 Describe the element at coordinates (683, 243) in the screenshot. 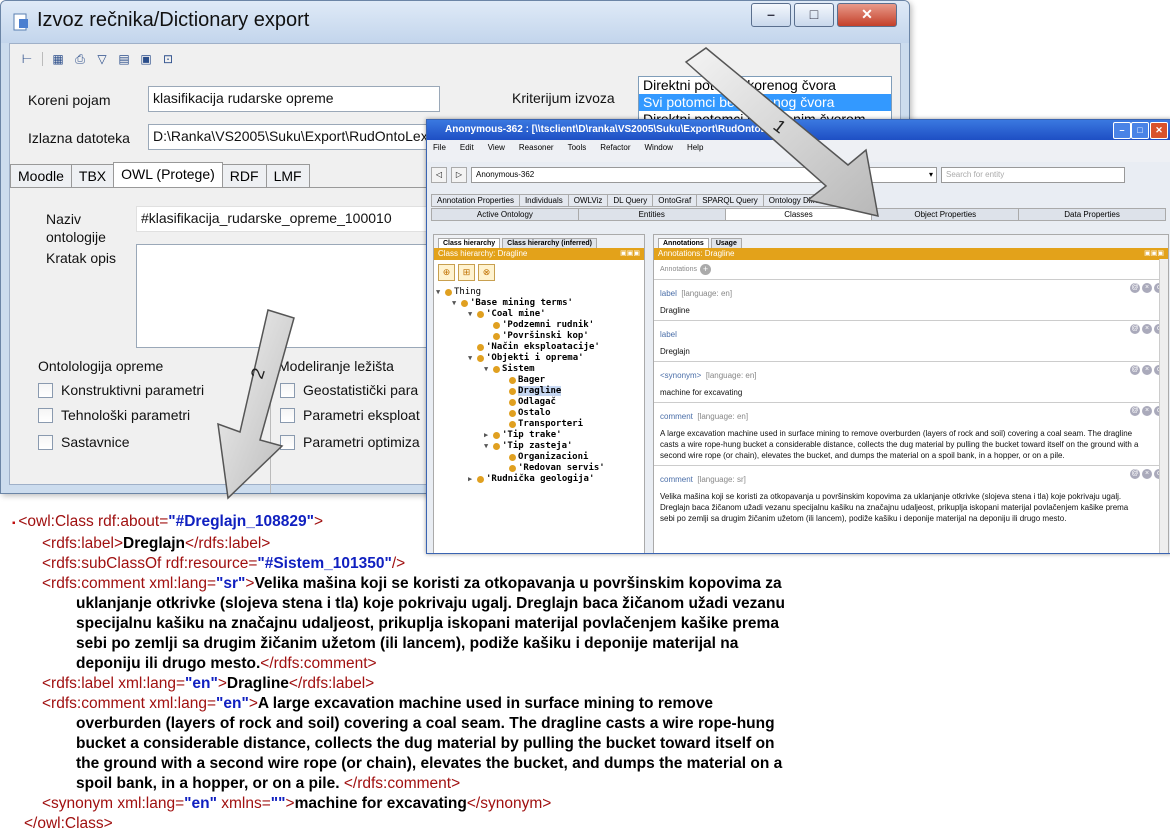

I see `tab-annotations: Annotations` at that location.